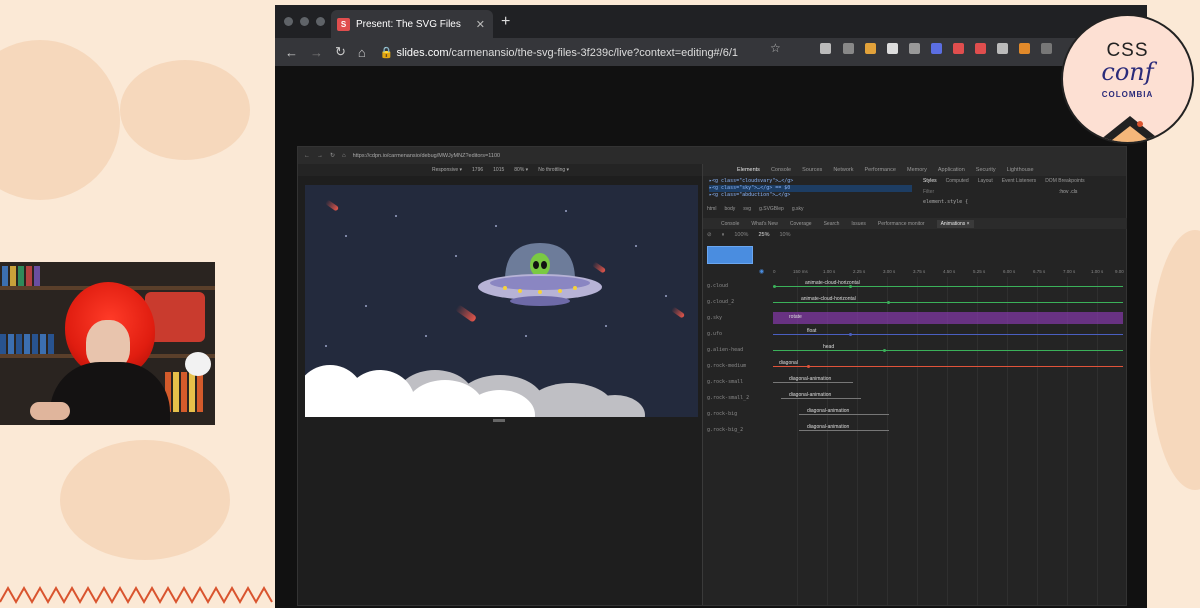 The image size is (1200, 608). I want to click on tab-console: Console, so click(781, 170).